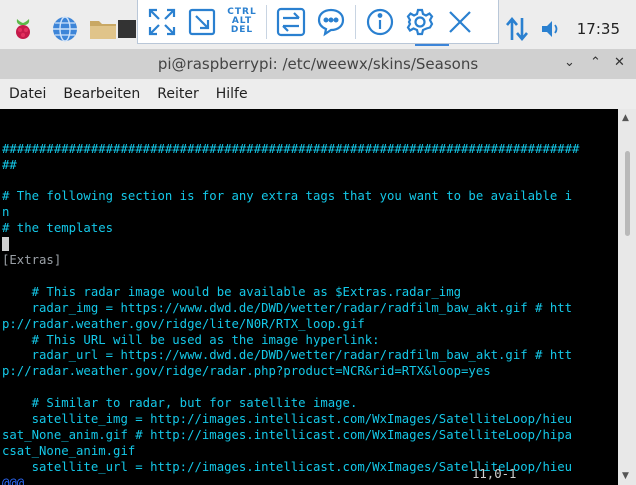  What do you see at coordinates (32, 260) in the screenshot?
I see `terminal-line-text: [Extras]` at bounding box center [32, 260].